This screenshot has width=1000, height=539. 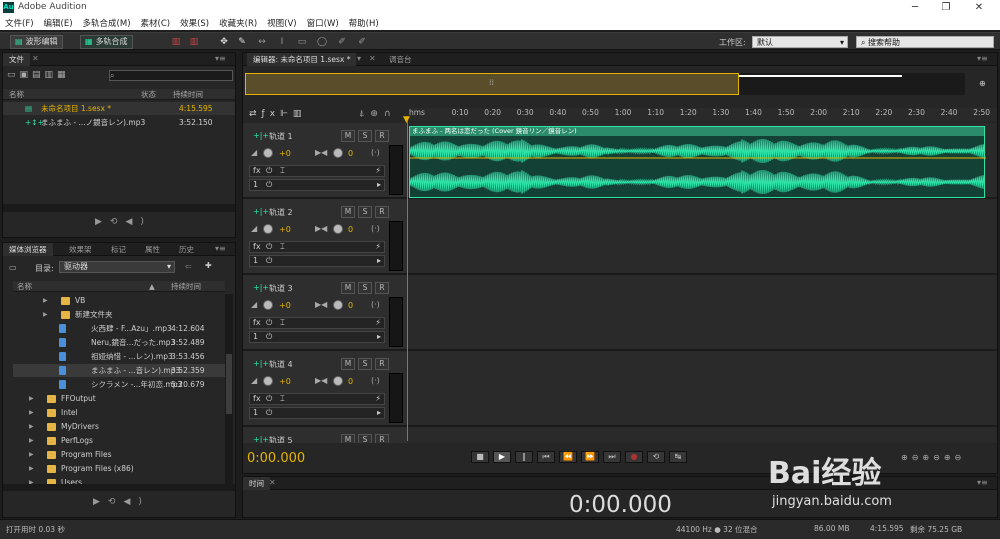 What do you see at coordinates (322, 42) in the screenshot?
I see `lasso-icon: ◯` at bounding box center [322, 42].